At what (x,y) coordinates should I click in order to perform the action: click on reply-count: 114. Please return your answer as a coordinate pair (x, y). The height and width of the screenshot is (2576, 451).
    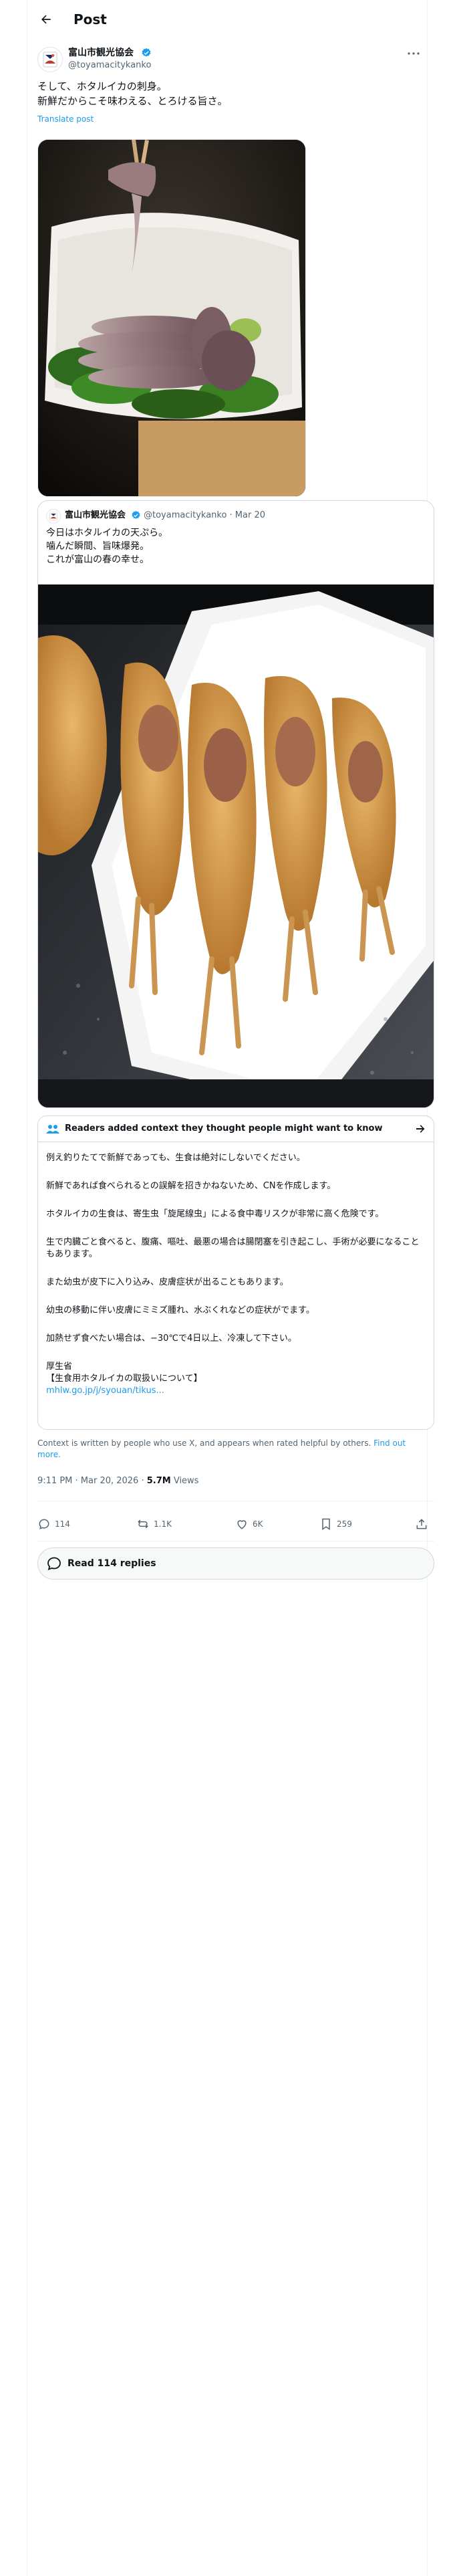
    Looking at the image, I should click on (62, 1524).